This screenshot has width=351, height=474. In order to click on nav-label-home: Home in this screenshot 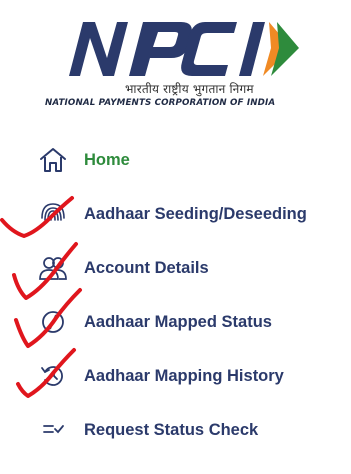, I will do `click(107, 159)`.